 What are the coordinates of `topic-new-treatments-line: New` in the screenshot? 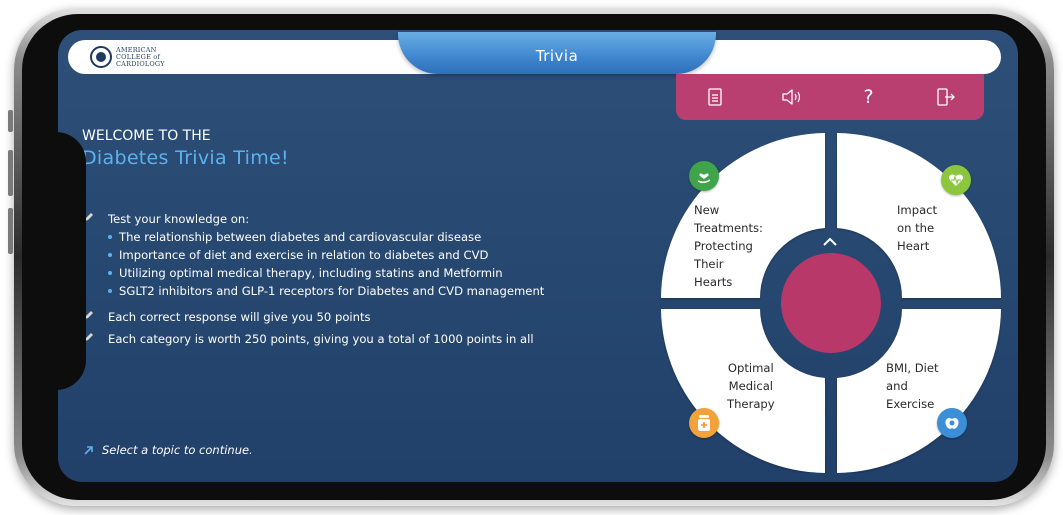 It's located at (707, 210).